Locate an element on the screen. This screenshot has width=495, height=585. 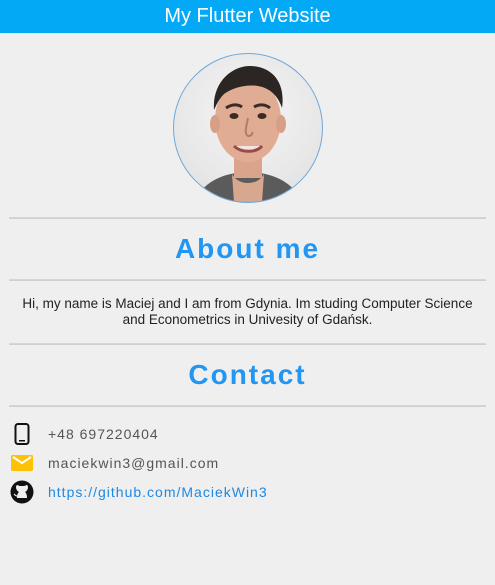
contact-github-row: https://github.com/MaciekWin3 is located at coordinates (252, 491).